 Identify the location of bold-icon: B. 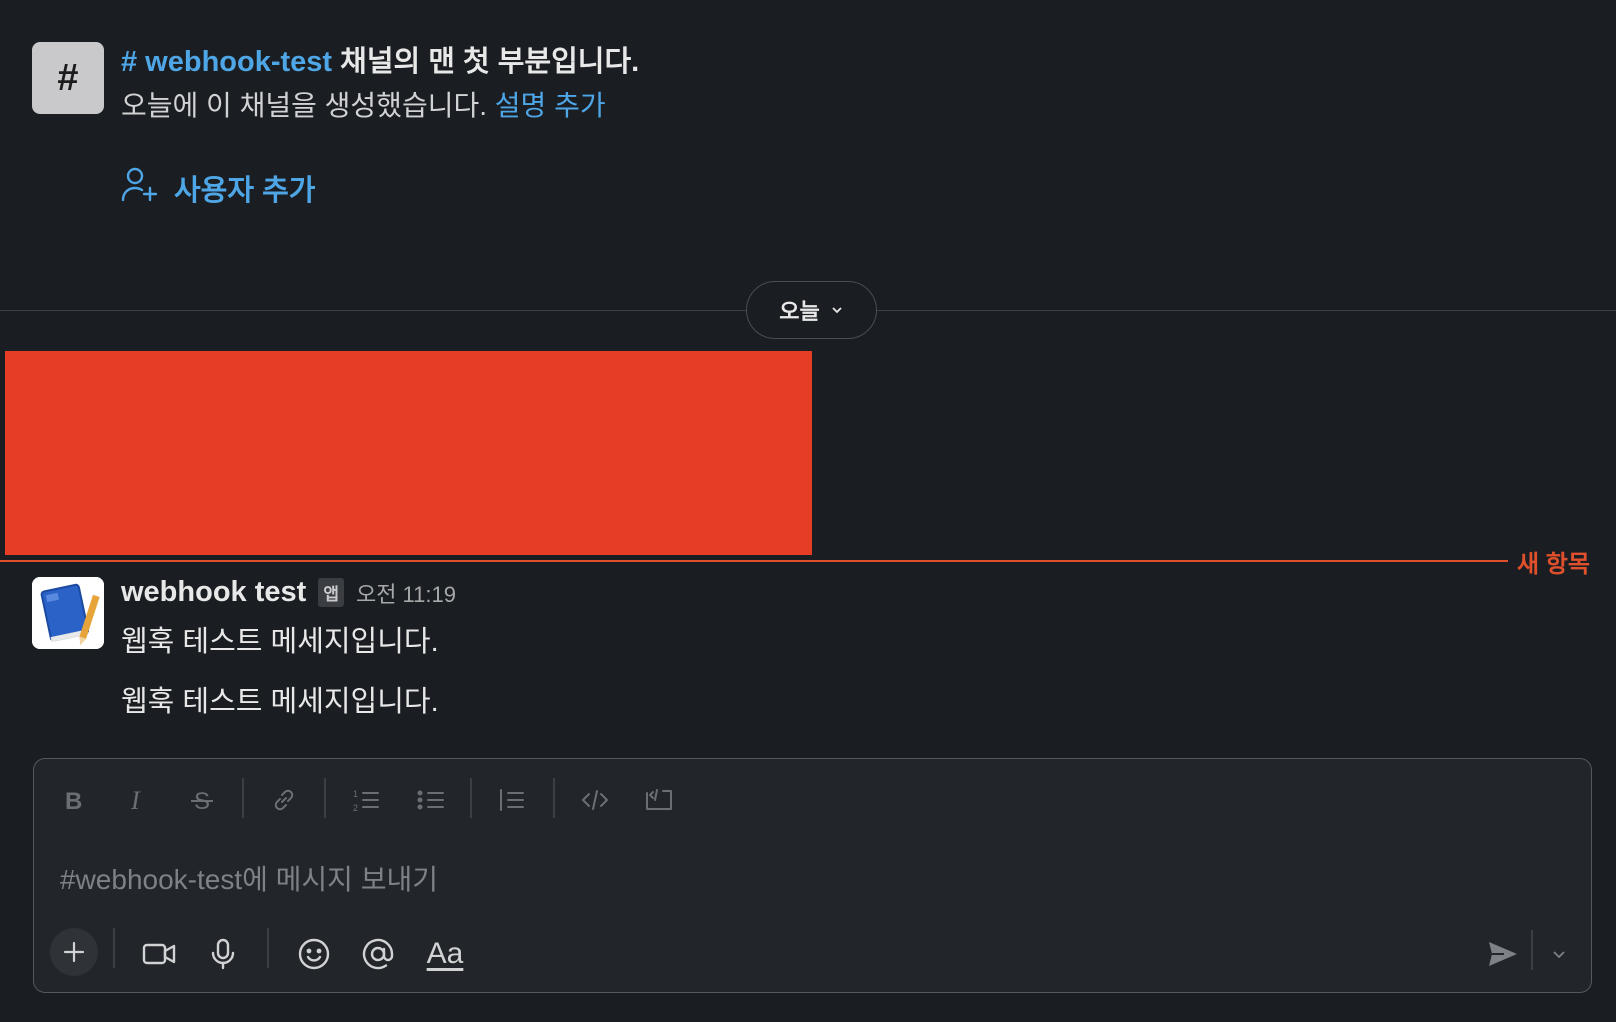
(73, 800).